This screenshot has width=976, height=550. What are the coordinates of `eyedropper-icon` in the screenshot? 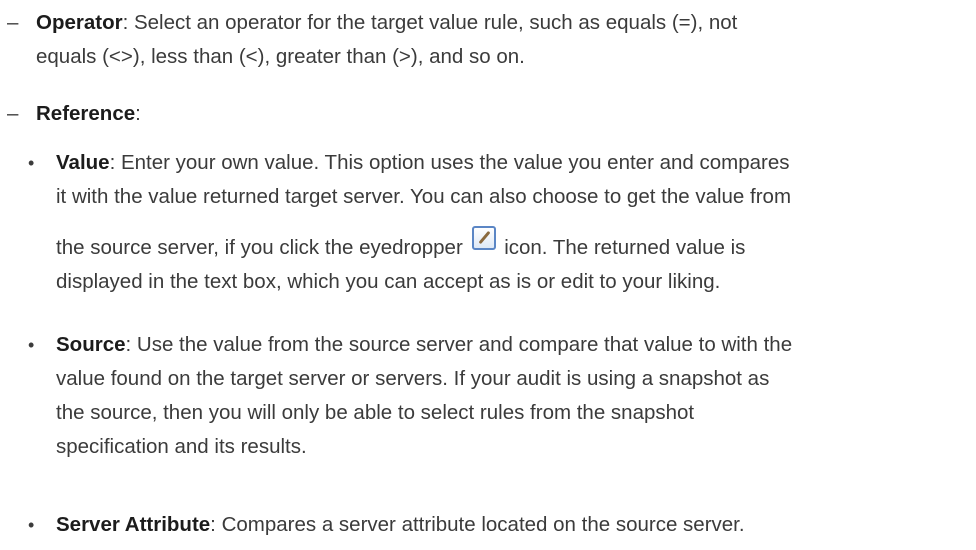 It's located at (483, 238).